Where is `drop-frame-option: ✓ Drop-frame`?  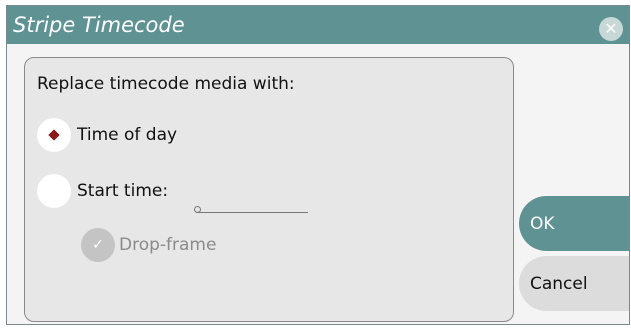
drop-frame-option: ✓ Drop-frame is located at coordinates (148, 245).